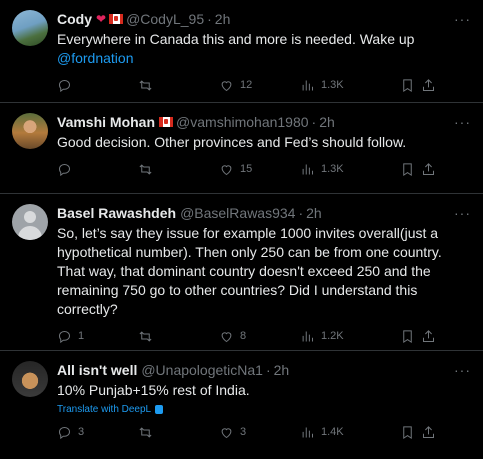 The image size is (483, 459). What do you see at coordinates (202, 370) in the screenshot?
I see `author-handle: @UnapologeticNa1` at bounding box center [202, 370].